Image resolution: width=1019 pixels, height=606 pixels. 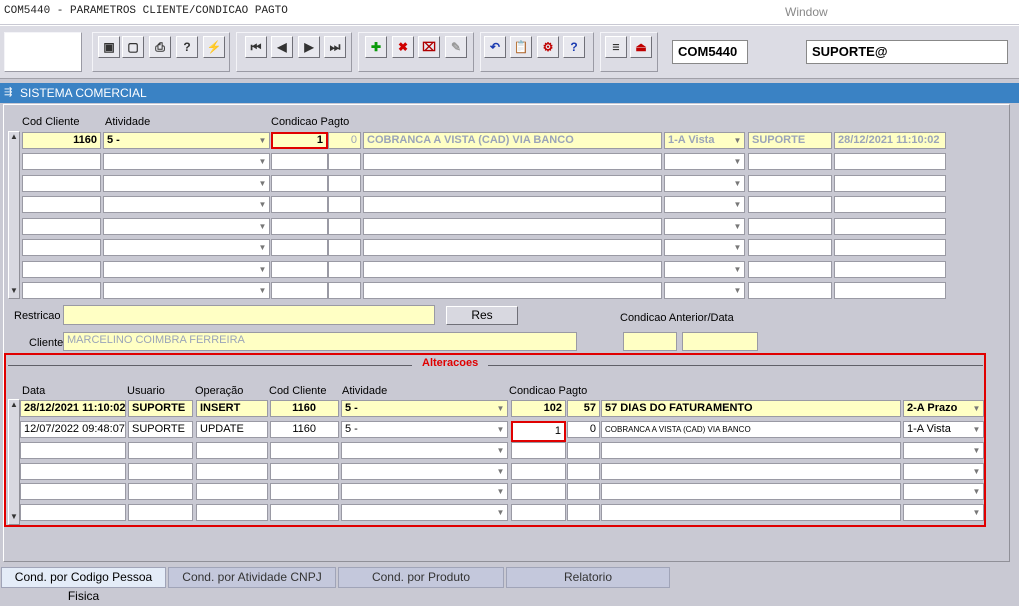 What do you see at coordinates (806, 12) in the screenshot?
I see `window-menu: Window` at bounding box center [806, 12].